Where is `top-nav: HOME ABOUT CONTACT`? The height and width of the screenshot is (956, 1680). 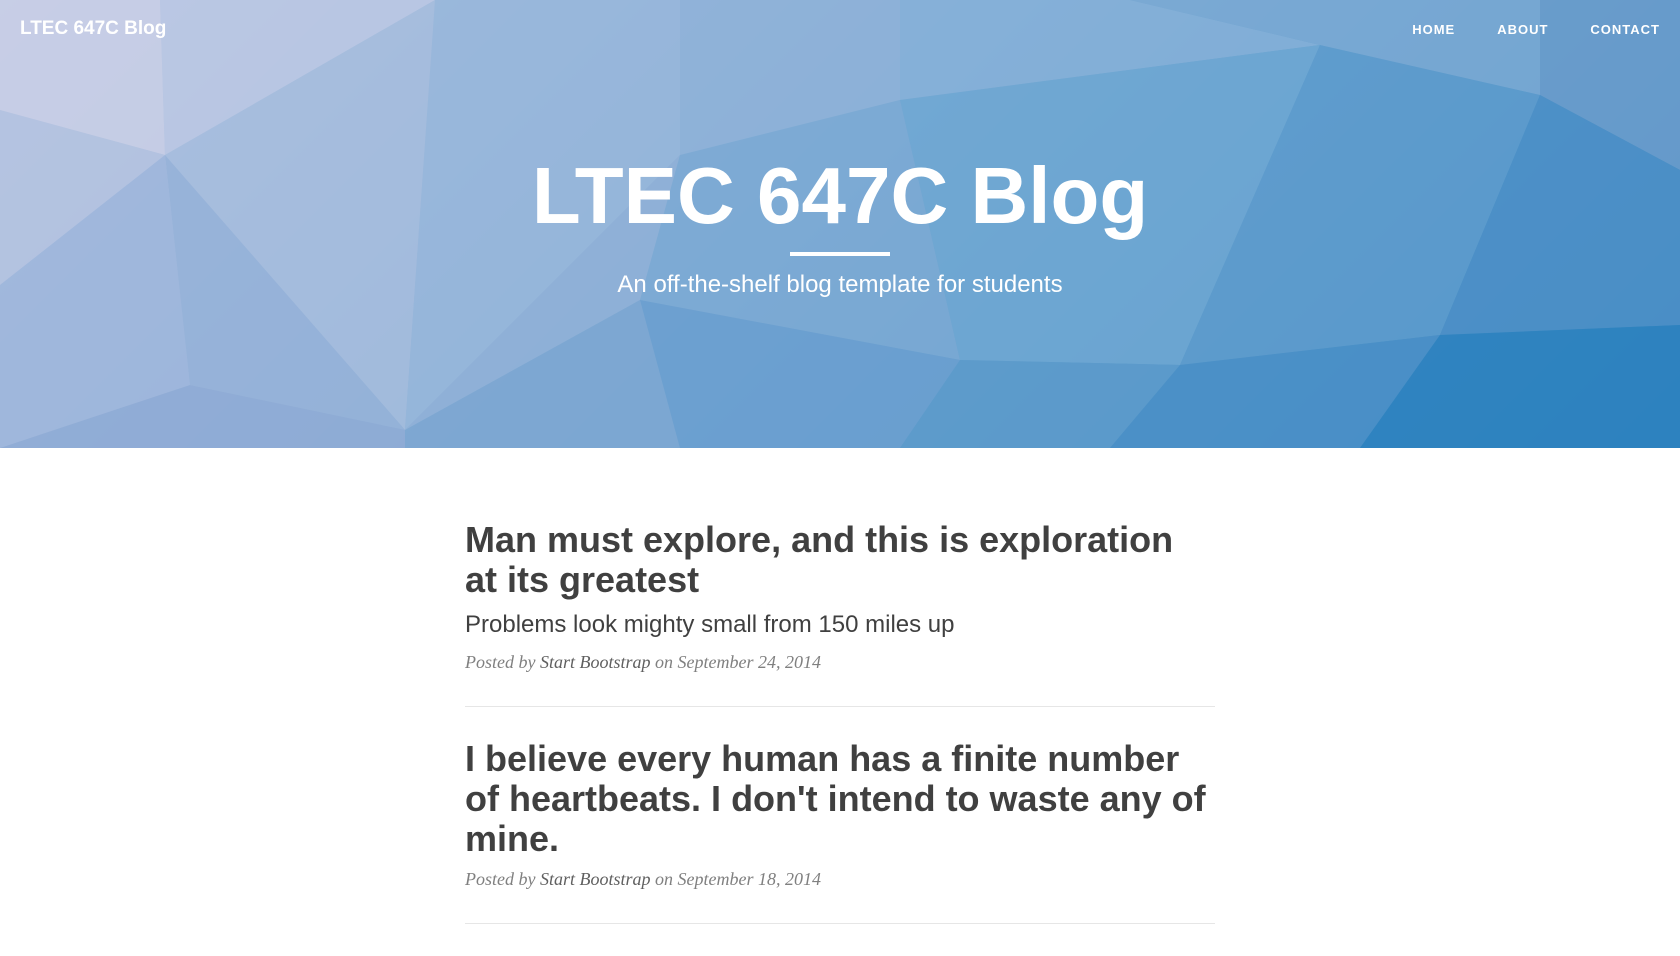 top-nav: HOME ABOUT CONTACT is located at coordinates (1515, 29).